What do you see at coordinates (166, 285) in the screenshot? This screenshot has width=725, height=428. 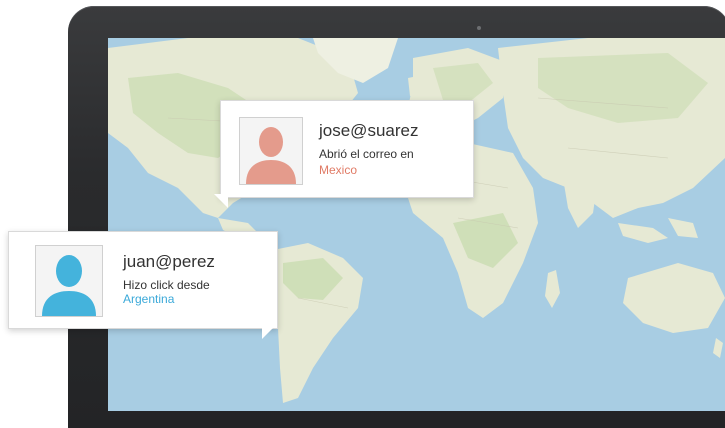 I see `popup-action-text: Hizo click desde` at bounding box center [166, 285].